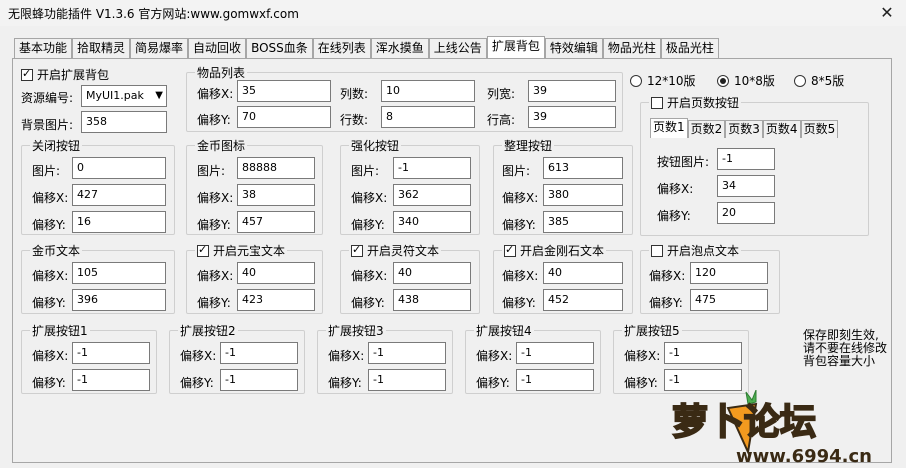  Describe the element at coordinates (729, 273) in the screenshot. I see `bubble-x-input: 120` at that location.